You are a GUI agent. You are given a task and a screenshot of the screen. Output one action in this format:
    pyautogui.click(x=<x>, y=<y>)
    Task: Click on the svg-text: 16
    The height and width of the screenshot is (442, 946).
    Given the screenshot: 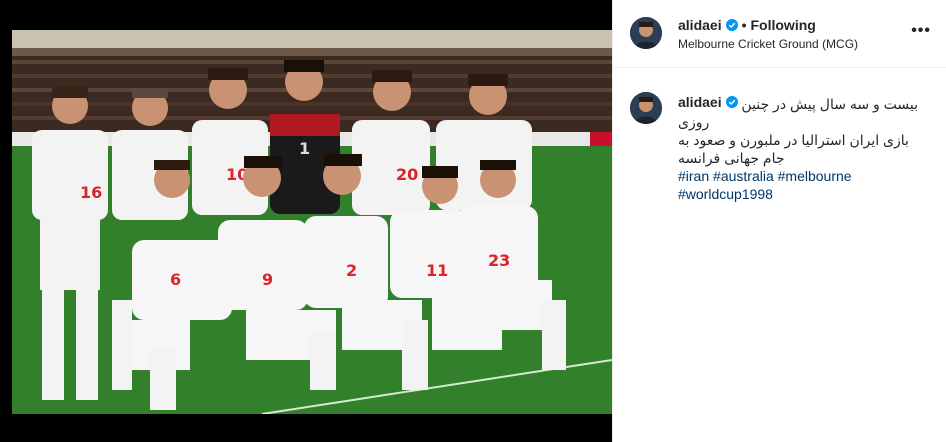 What is the action you would take?
    pyautogui.click(x=91, y=192)
    